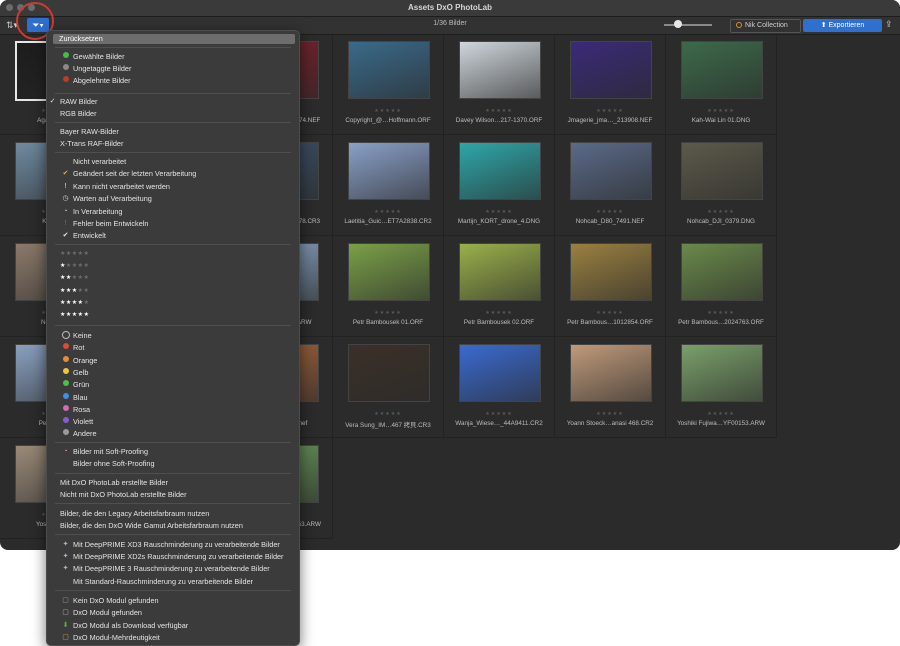  Describe the element at coordinates (74, 101) in the screenshot. I see `raw-images-item: ✓ RAW Bilder` at that location.